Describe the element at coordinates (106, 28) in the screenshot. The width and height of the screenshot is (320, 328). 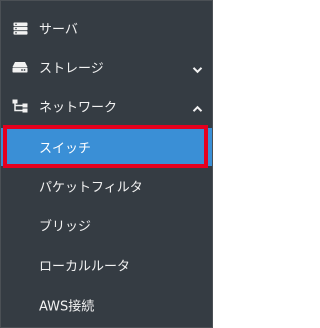
I see `menu-item-server: サーバ` at that location.